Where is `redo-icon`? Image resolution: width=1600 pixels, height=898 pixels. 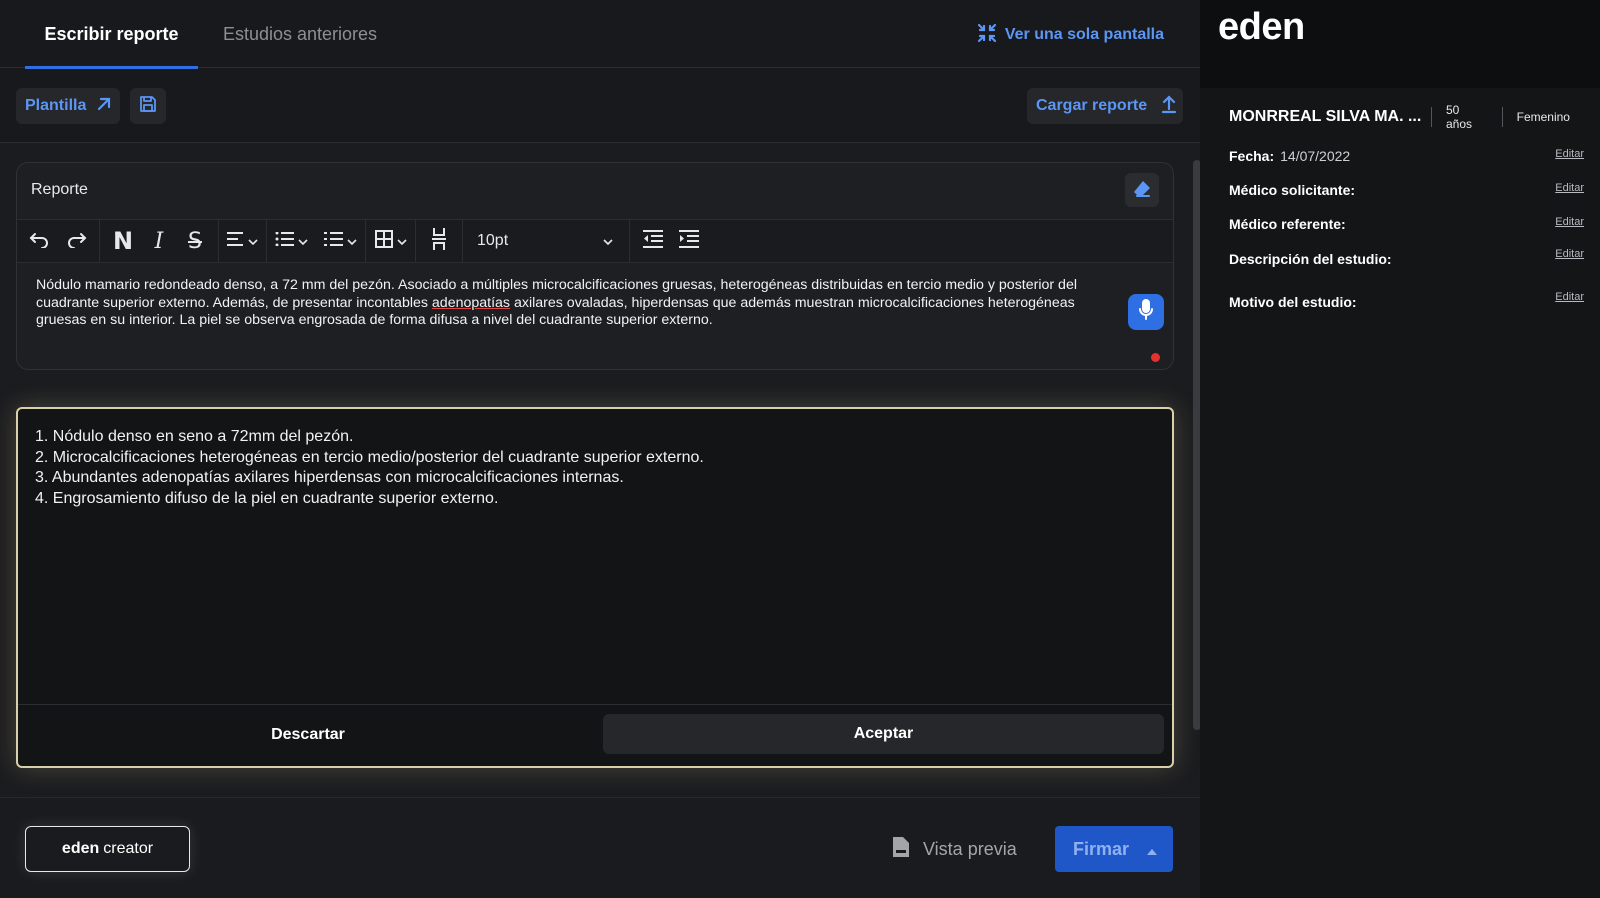
redo-icon is located at coordinates (76, 241).